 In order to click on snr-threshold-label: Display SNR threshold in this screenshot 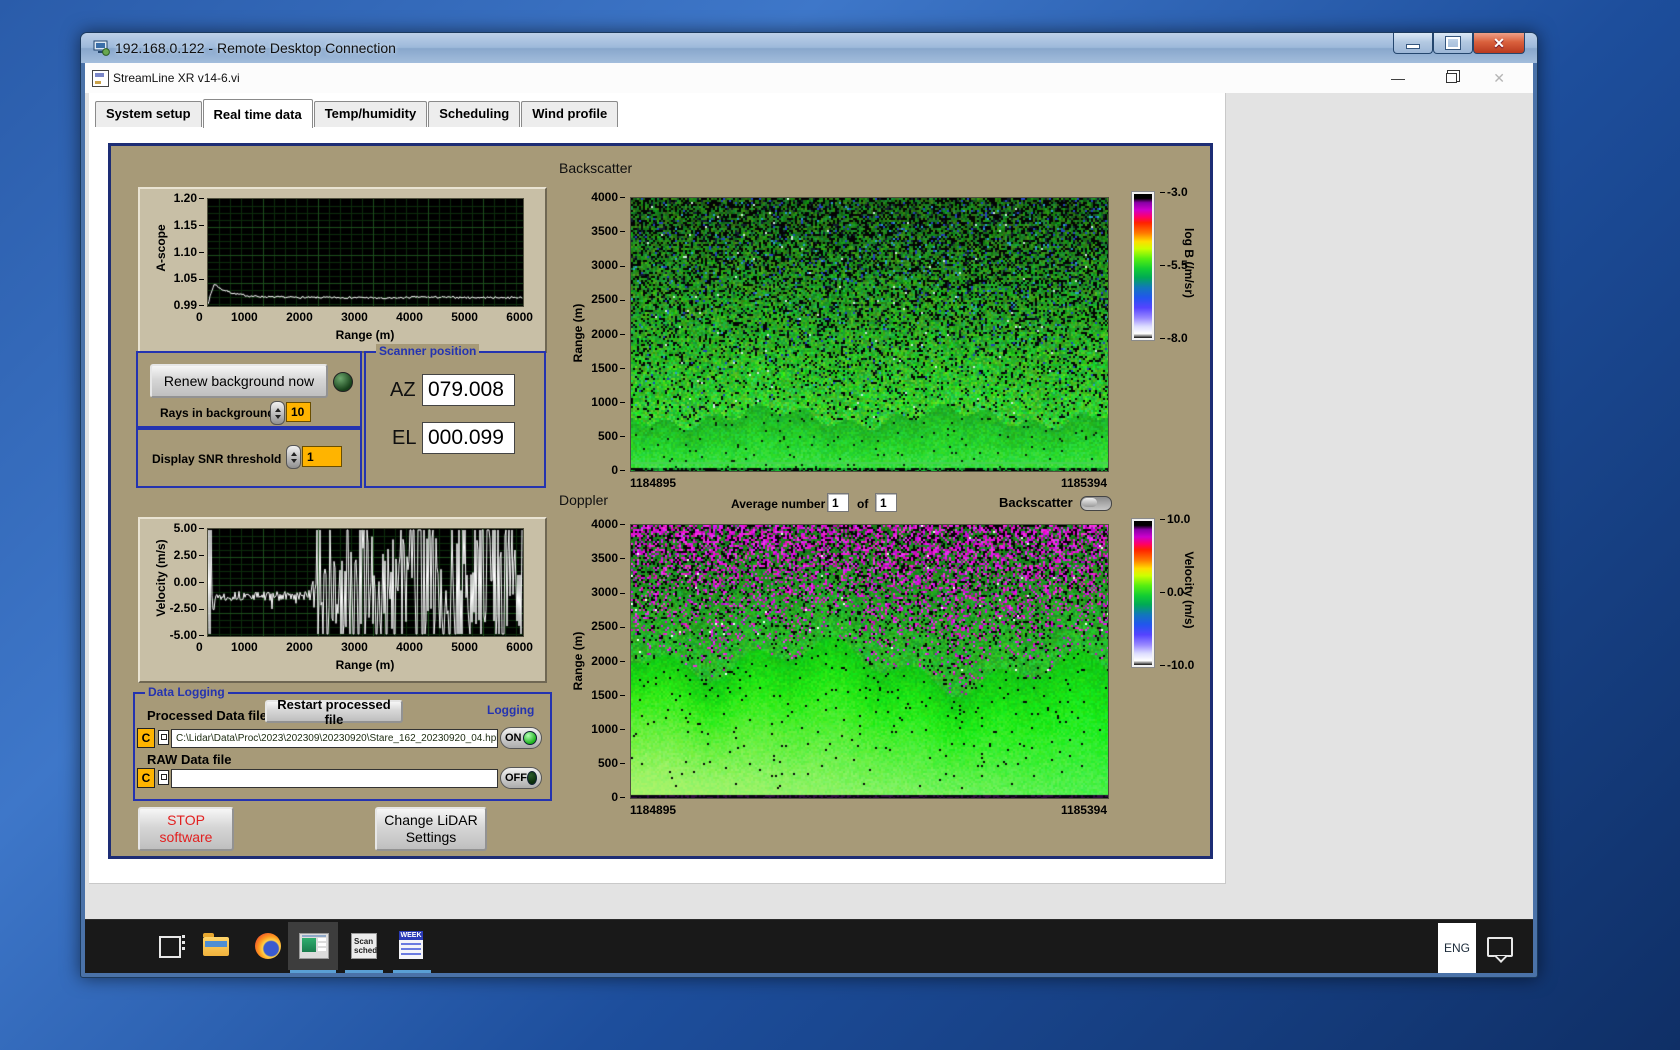, I will do `click(217, 459)`.